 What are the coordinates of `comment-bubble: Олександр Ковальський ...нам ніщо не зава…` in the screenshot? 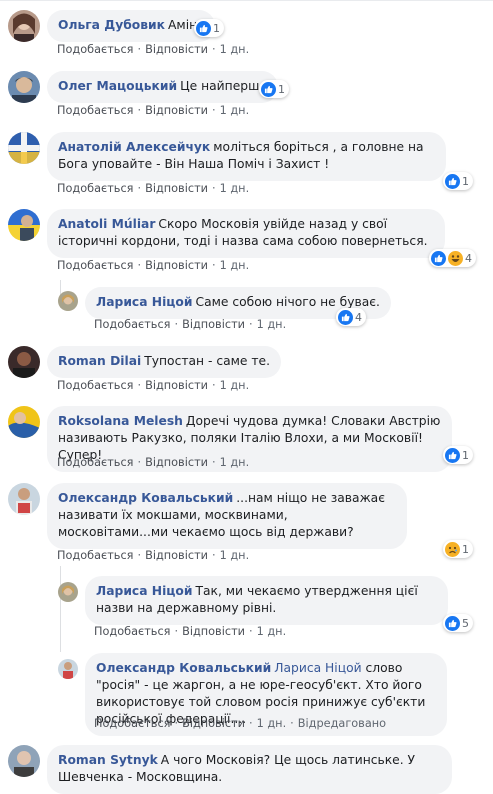 It's located at (227, 516).